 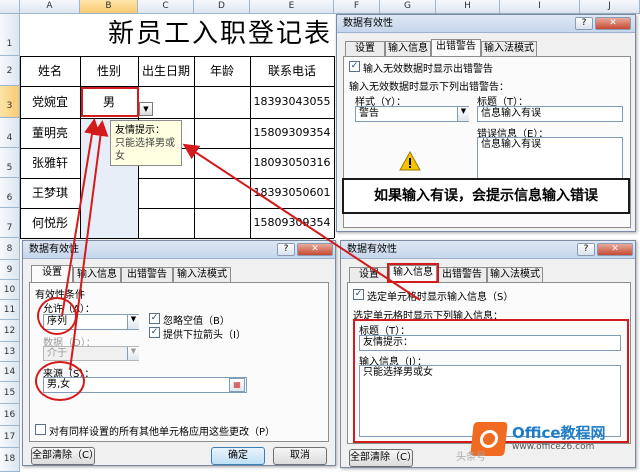 What do you see at coordinates (553, 447) in the screenshot?
I see `watermark-url: www.office26.com` at bounding box center [553, 447].